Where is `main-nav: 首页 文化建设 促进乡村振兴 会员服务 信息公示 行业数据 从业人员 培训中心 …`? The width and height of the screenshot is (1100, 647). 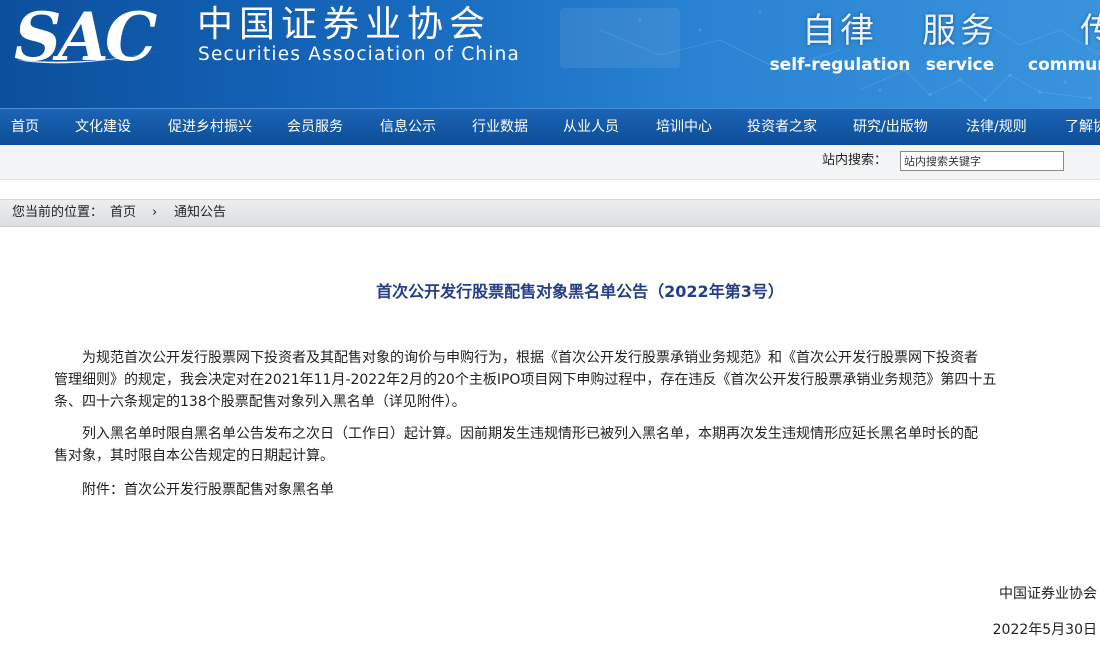 main-nav: 首页 文化建设 促进乡村振兴 会员服务 信息公示 行业数据 从业人员 培训中心 … is located at coordinates (550, 126).